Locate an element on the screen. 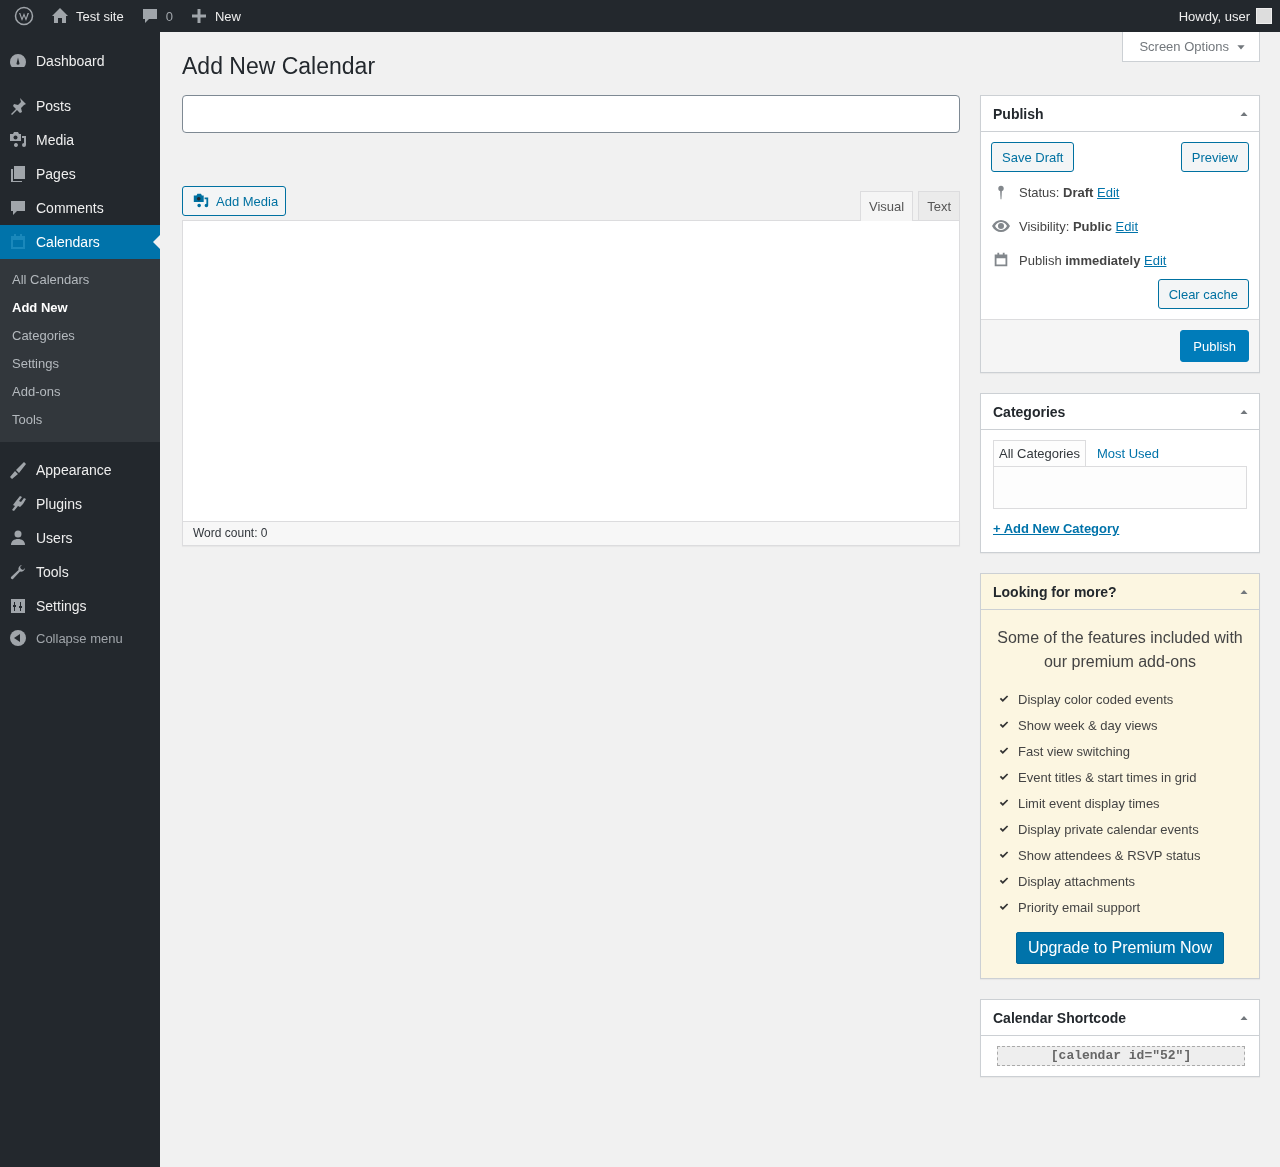 Image resolution: width=1280 pixels, height=1167 pixels. sidebar-item: Posts is located at coordinates (80, 106).